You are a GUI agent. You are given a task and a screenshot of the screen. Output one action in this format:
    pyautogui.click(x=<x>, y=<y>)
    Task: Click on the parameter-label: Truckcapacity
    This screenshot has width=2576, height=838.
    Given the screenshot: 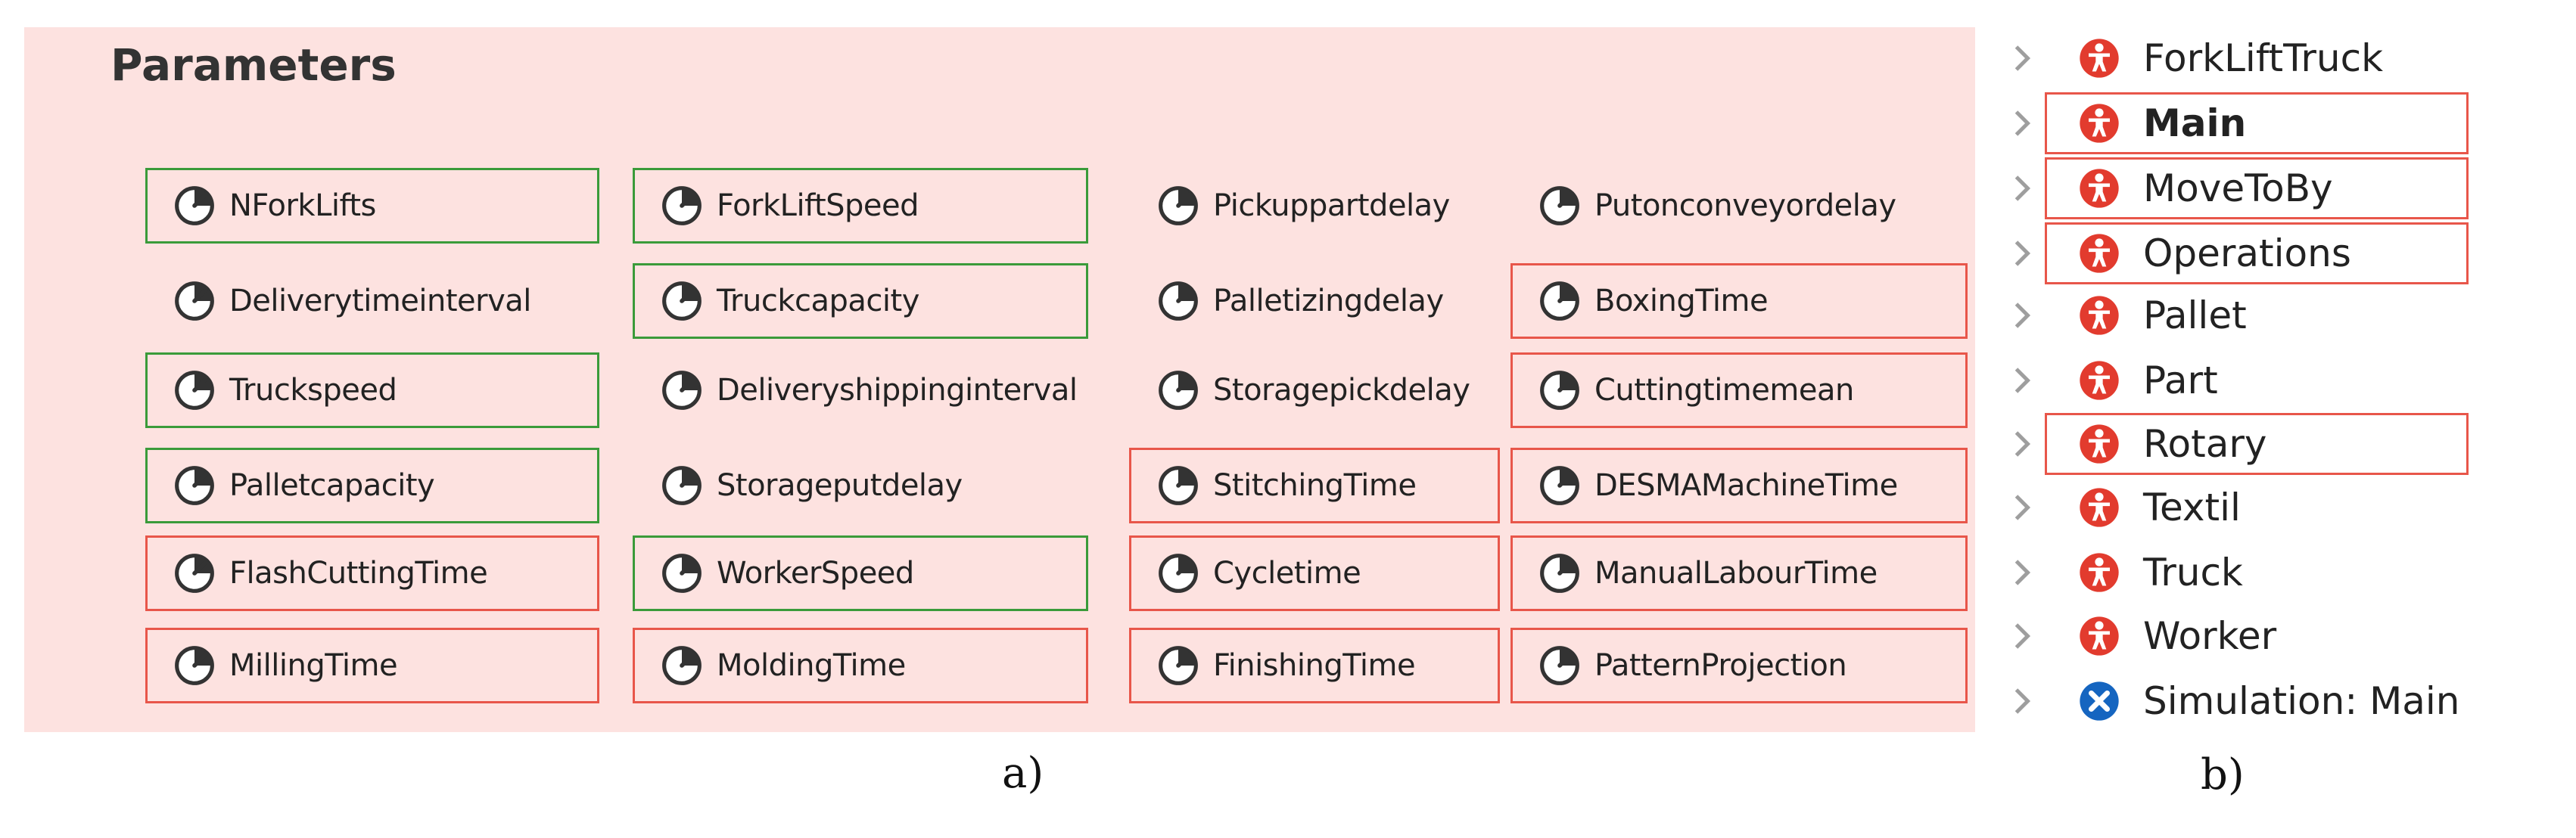 What is the action you would take?
    pyautogui.click(x=818, y=301)
    